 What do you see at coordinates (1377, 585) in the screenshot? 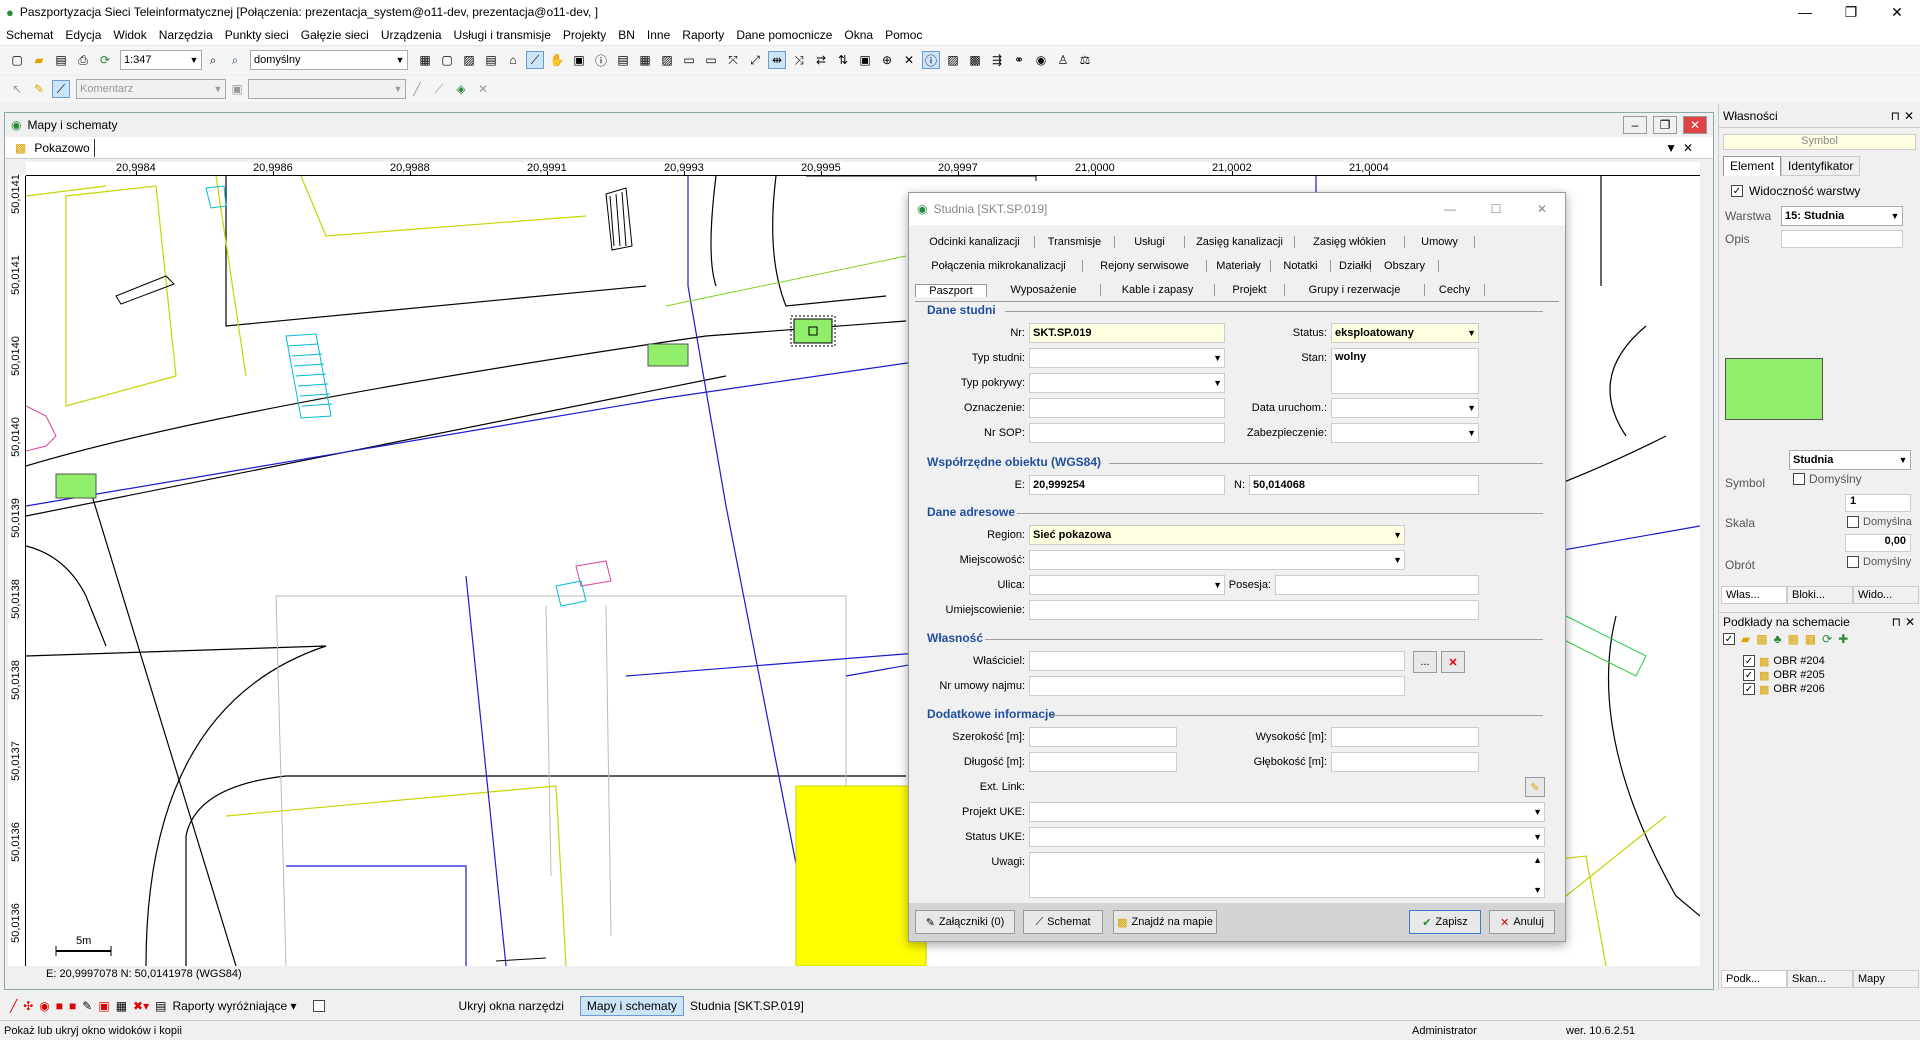
I see `posesja-field` at bounding box center [1377, 585].